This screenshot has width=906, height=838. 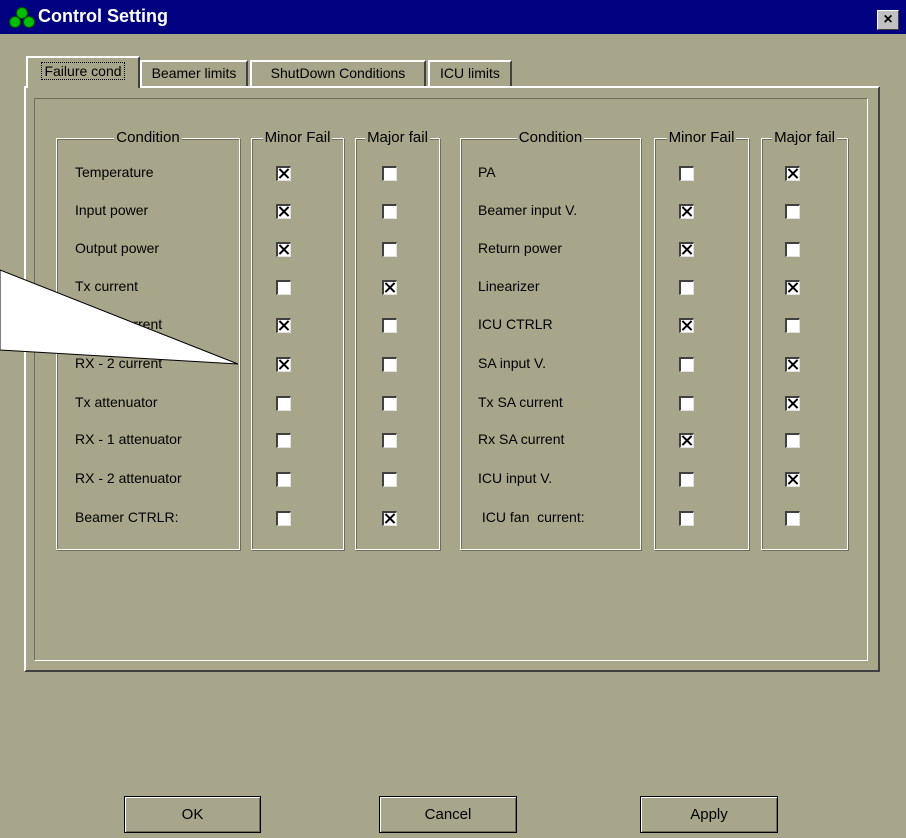 I want to click on condition-label: Linearizer, so click(x=509, y=286).